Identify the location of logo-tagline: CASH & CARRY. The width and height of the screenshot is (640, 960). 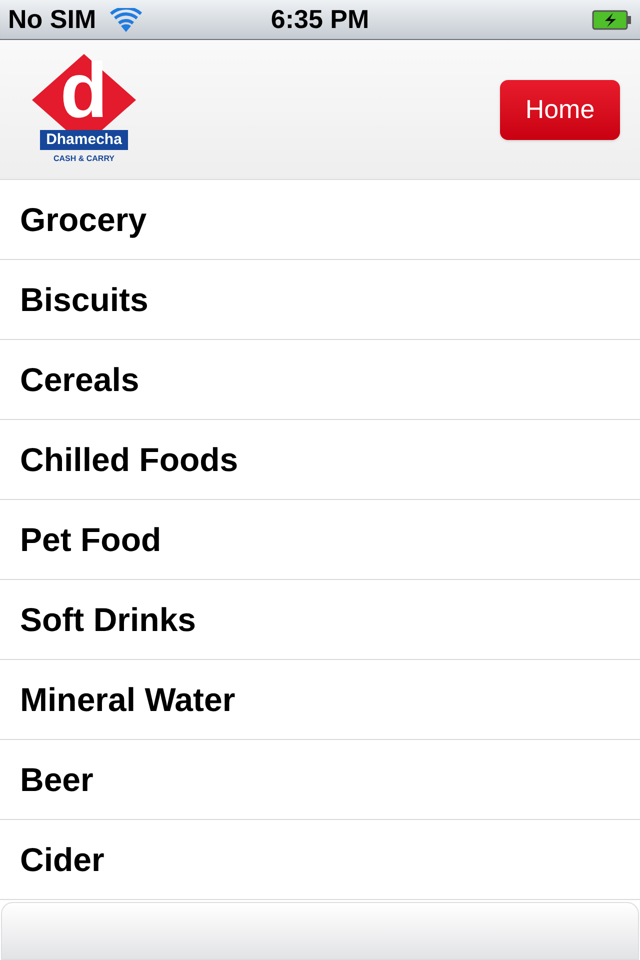
(84, 159).